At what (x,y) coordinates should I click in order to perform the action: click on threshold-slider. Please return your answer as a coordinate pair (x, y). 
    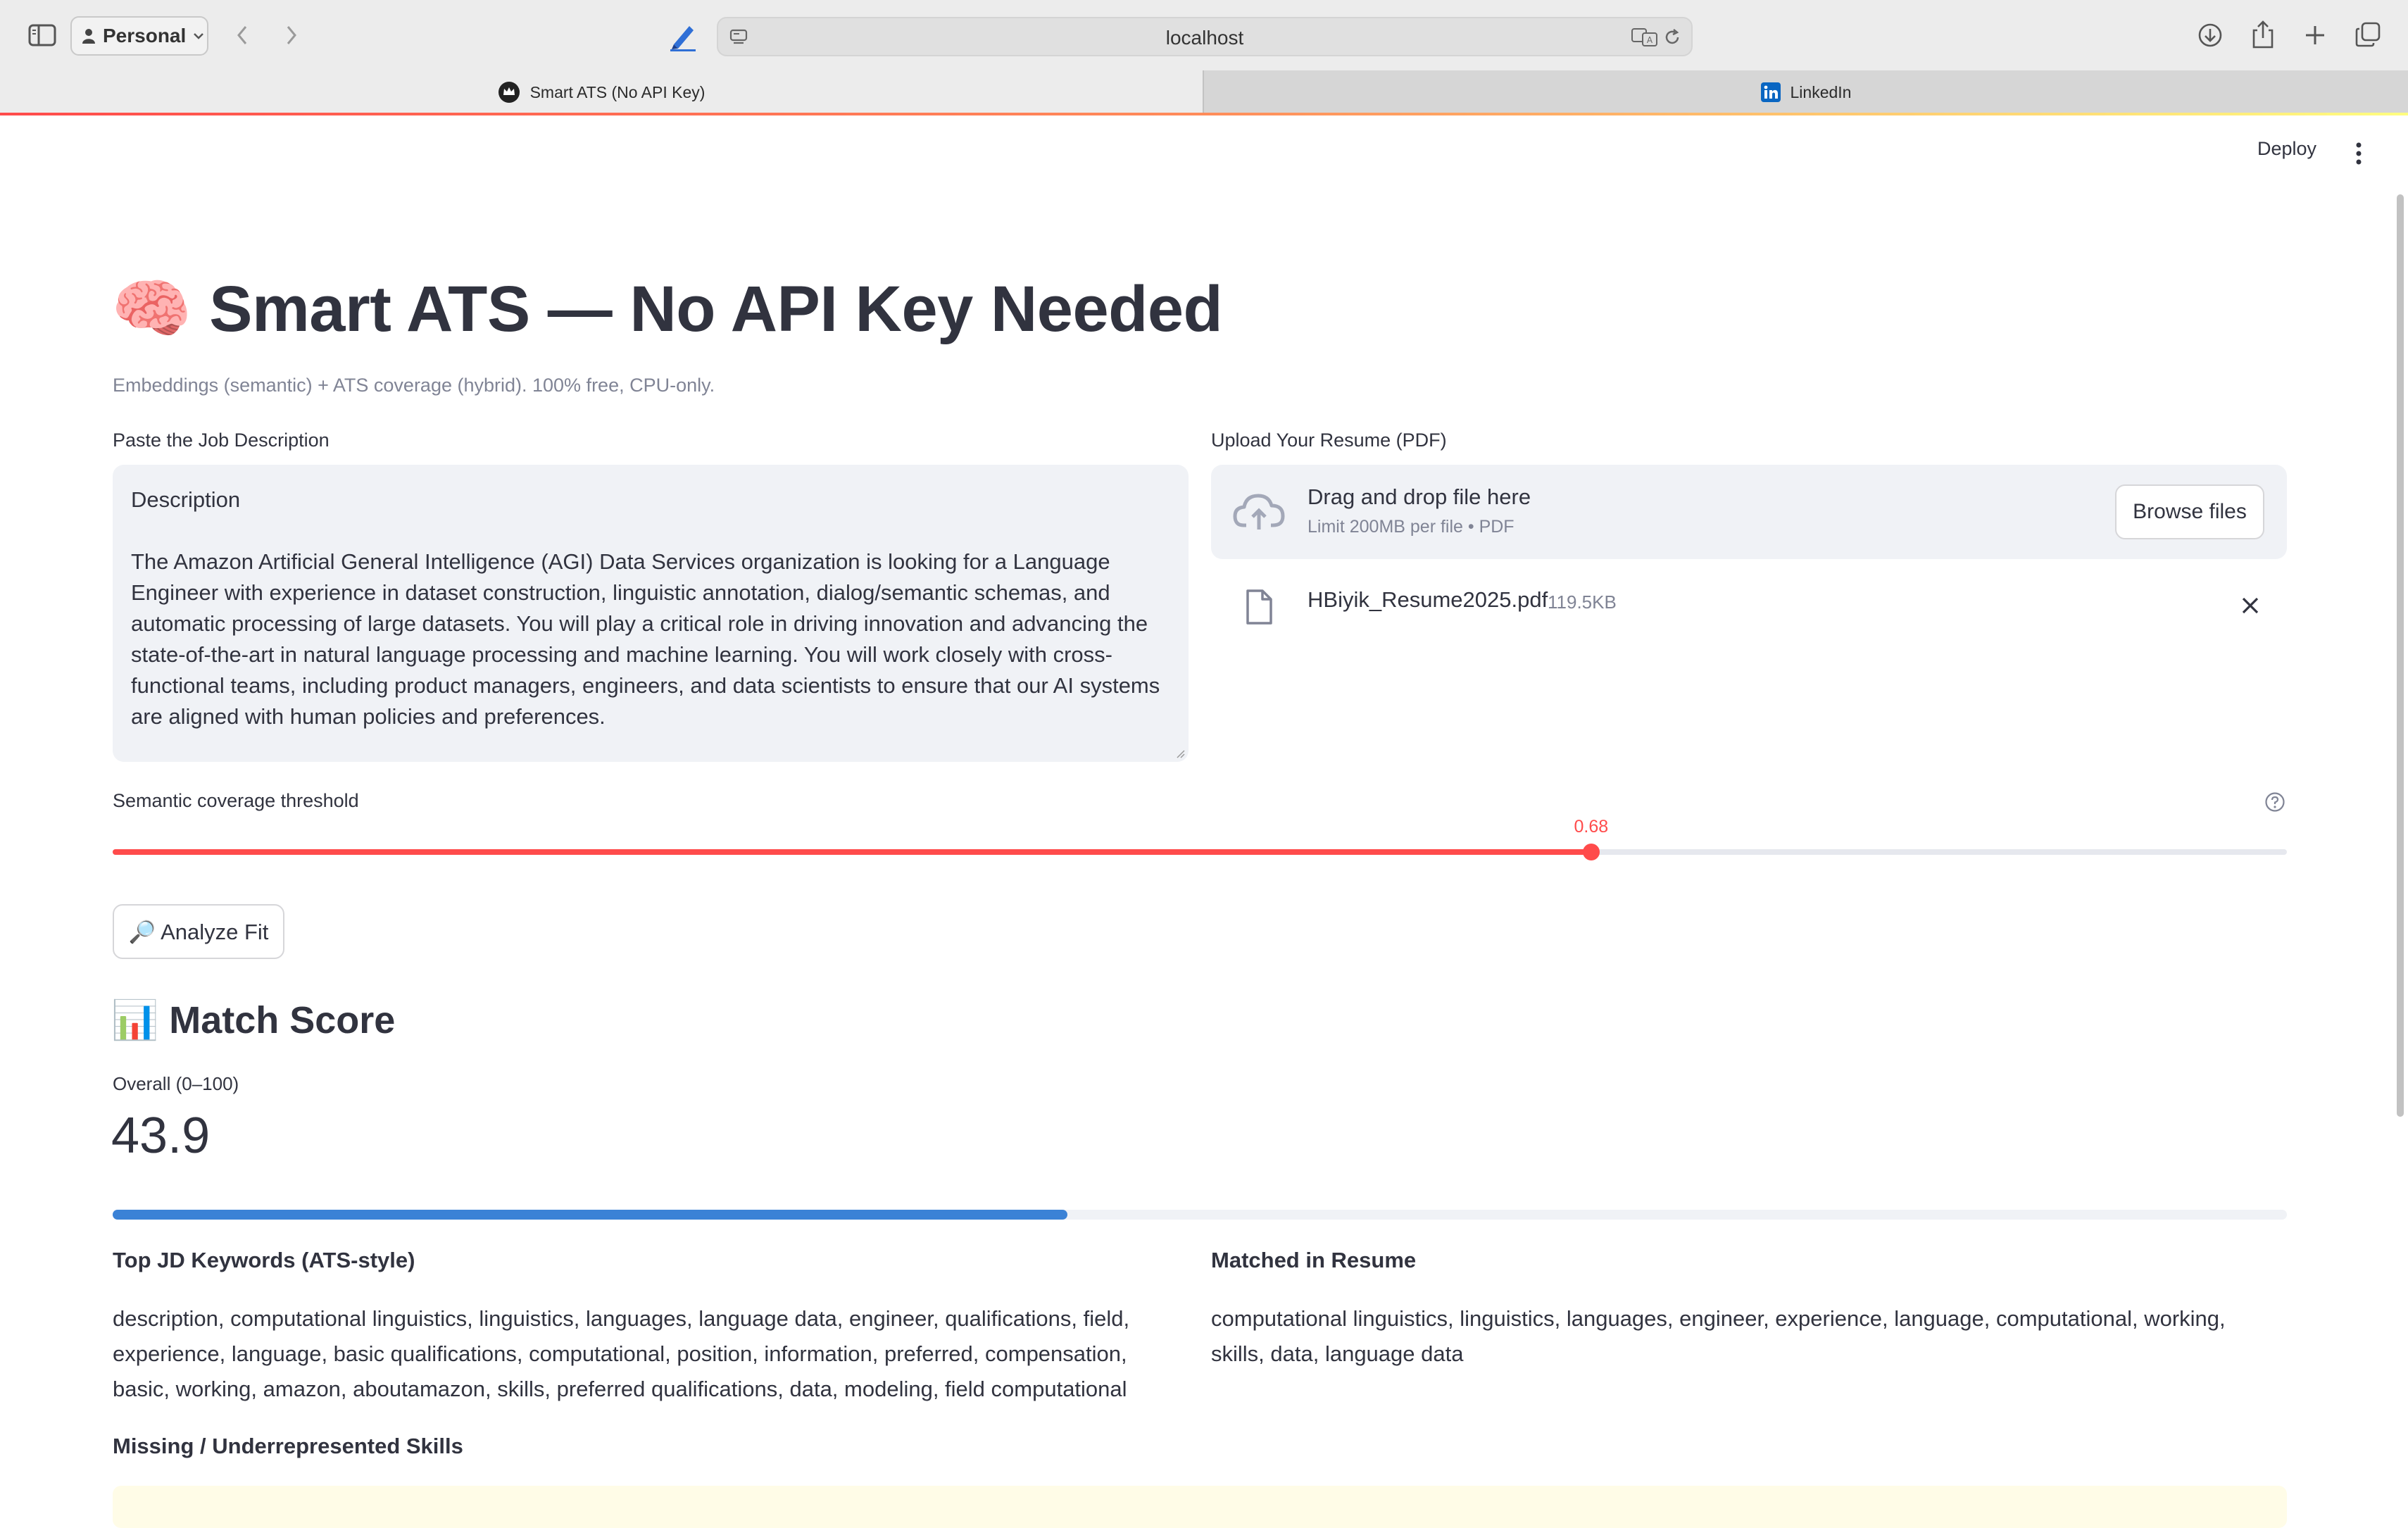
    Looking at the image, I should click on (1200, 852).